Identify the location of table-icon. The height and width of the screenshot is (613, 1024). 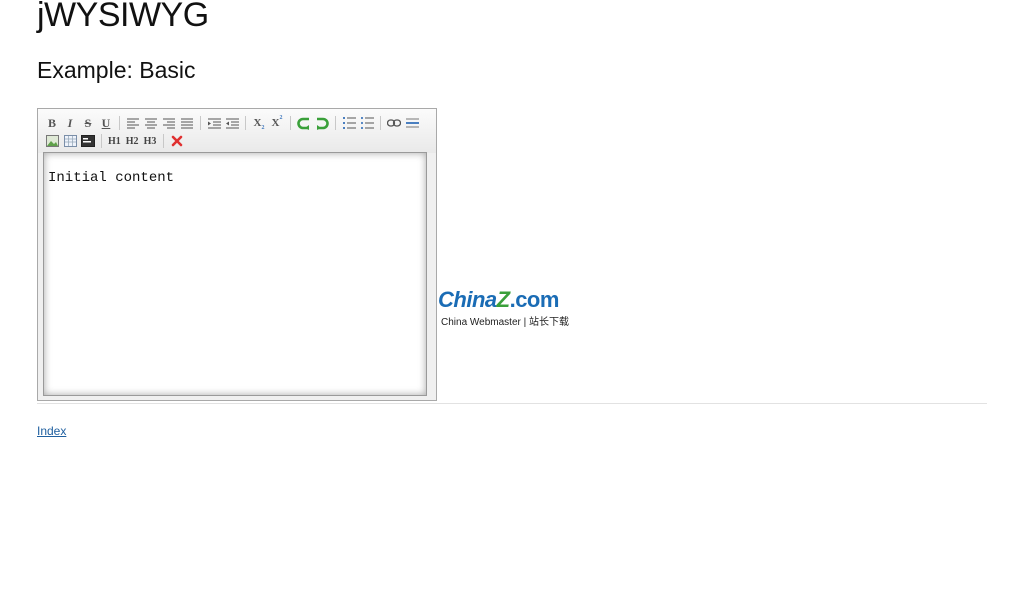
(70, 141).